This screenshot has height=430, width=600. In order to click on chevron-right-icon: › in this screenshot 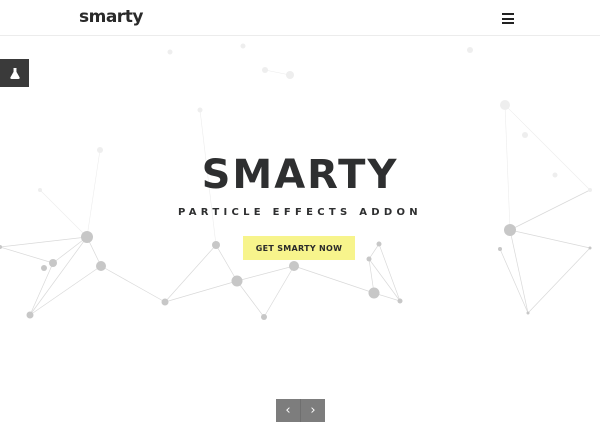, I will do `click(313, 410)`.